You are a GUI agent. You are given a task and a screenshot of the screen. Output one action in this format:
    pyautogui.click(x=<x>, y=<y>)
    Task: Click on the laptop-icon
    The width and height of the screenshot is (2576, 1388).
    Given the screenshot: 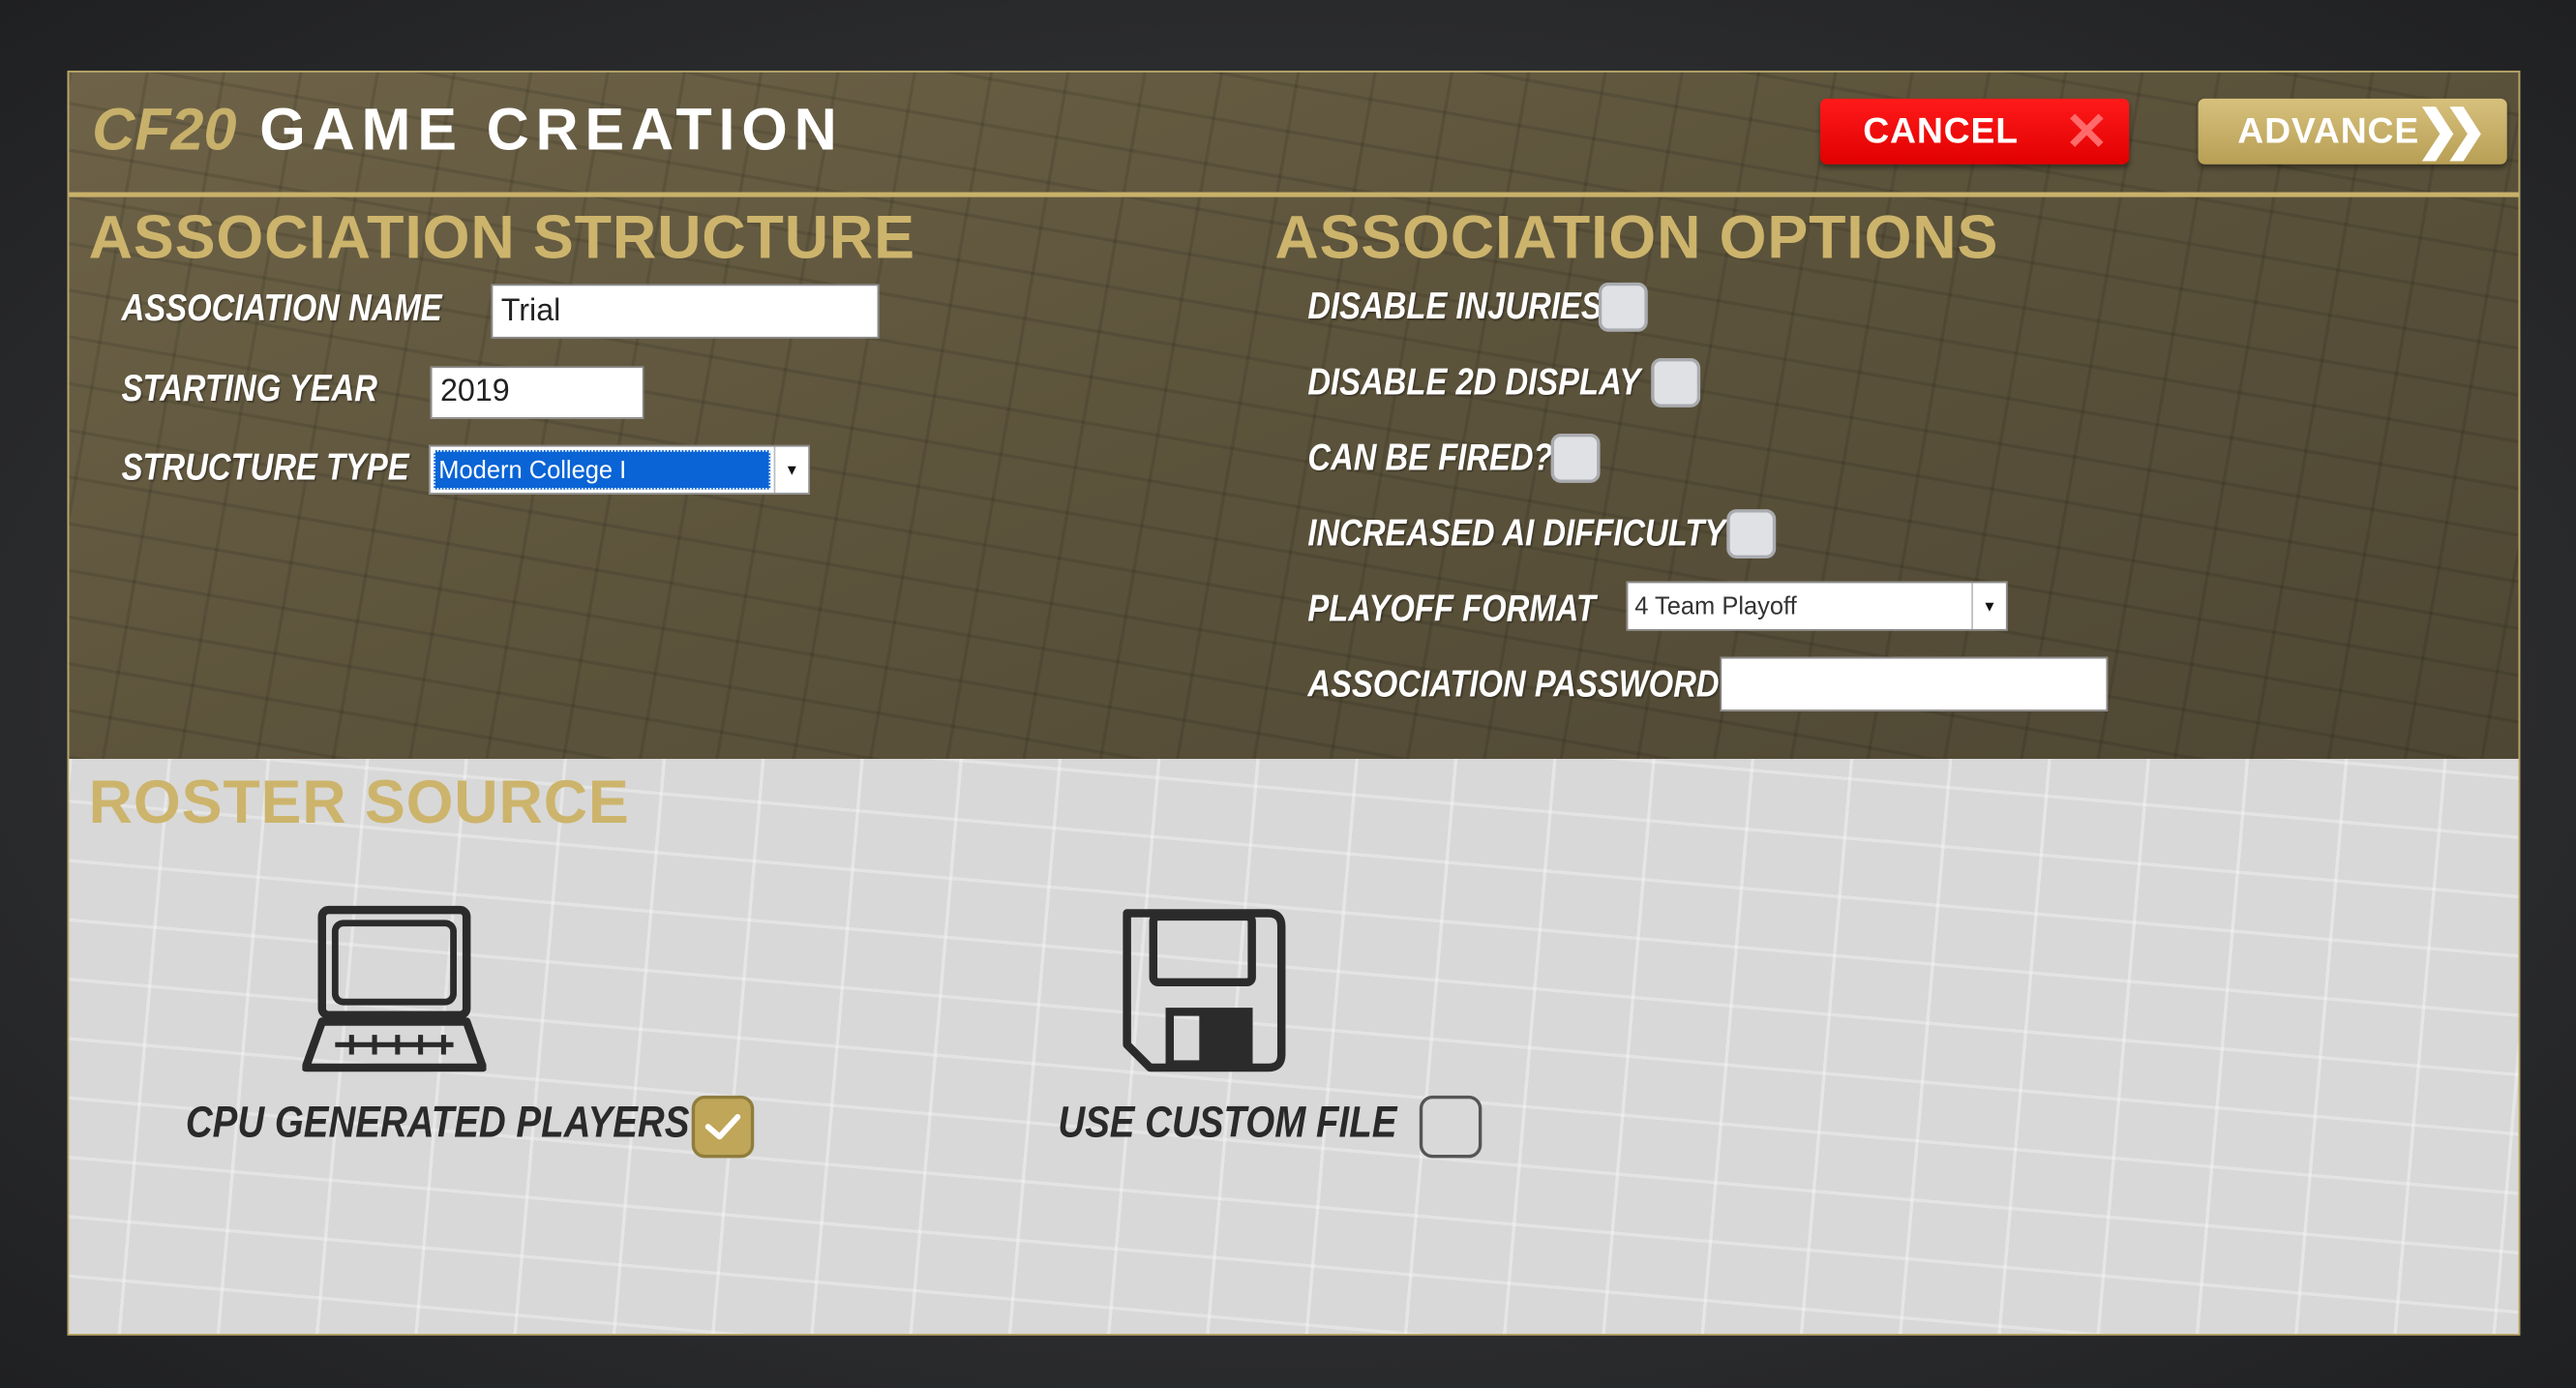 What is the action you would take?
    pyautogui.click(x=394, y=992)
    